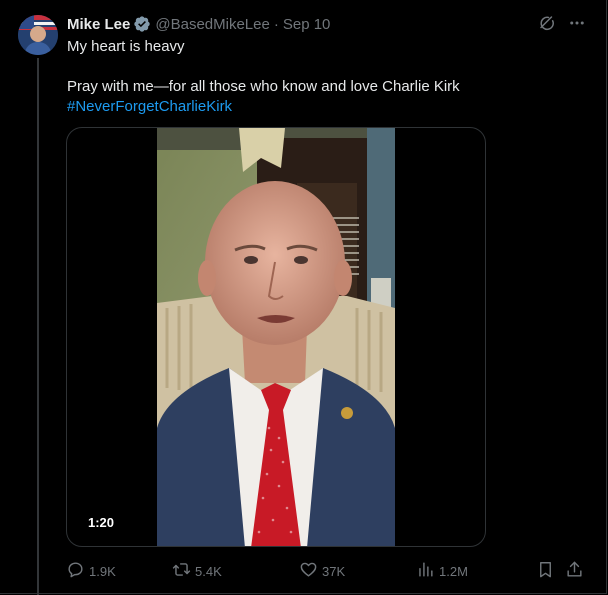 The height and width of the screenshot is (595, 608). What do you see at coordinates (562, 23) in the screenshot?
I see `tweet-top-actions` at bounding box center [562, 23].